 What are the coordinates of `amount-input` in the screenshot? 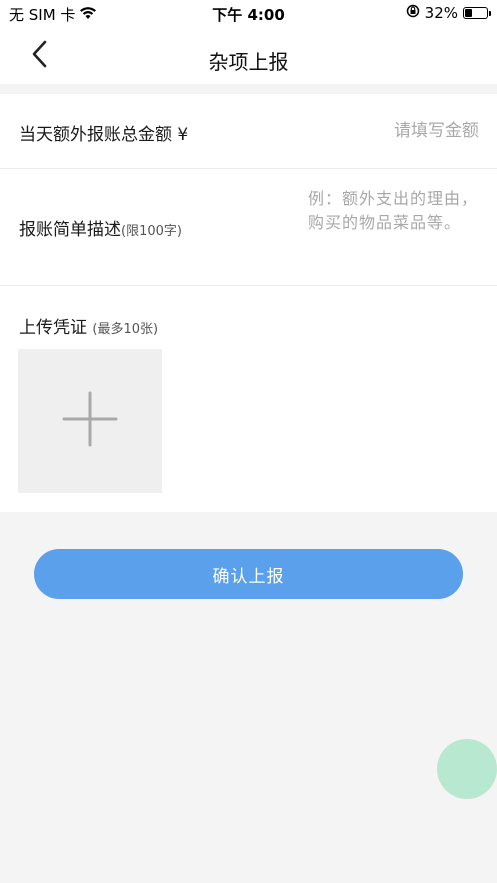 It's located at (379, 131).